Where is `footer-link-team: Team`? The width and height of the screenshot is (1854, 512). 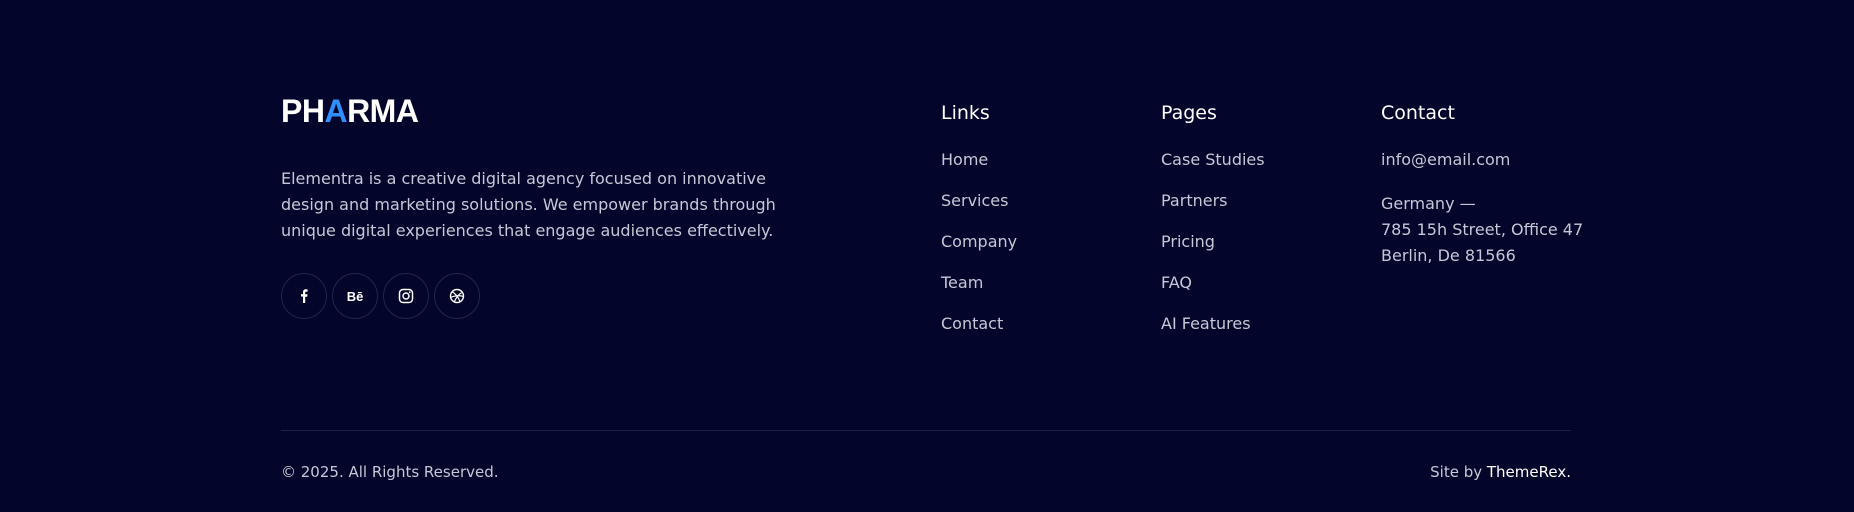 footer-link-team: Team is located at coordinates (979, 283).